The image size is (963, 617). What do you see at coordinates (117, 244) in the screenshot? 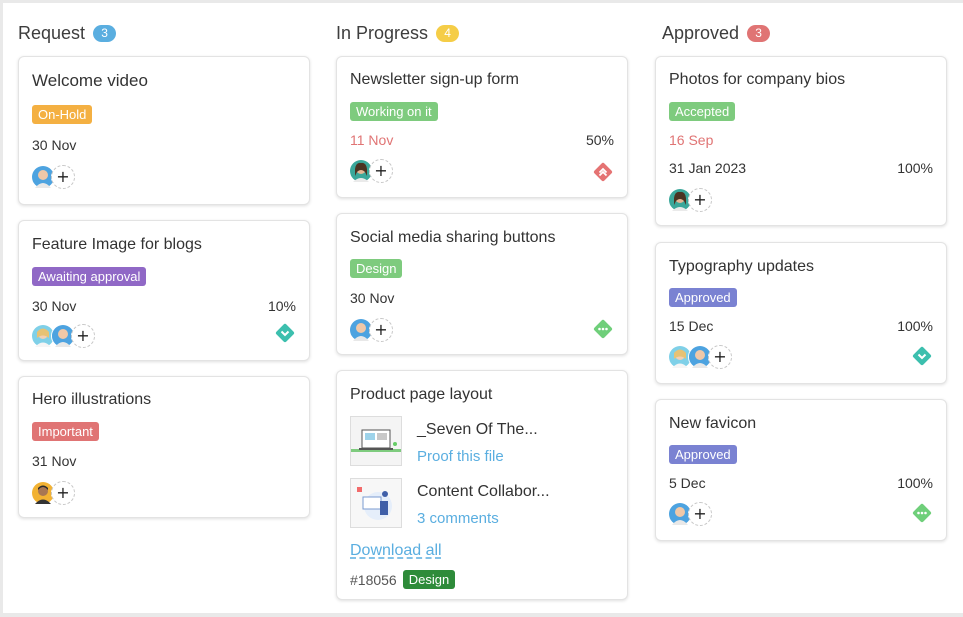
I see `card-title: Feature Image for blogs` at bounding box center [117, 244].